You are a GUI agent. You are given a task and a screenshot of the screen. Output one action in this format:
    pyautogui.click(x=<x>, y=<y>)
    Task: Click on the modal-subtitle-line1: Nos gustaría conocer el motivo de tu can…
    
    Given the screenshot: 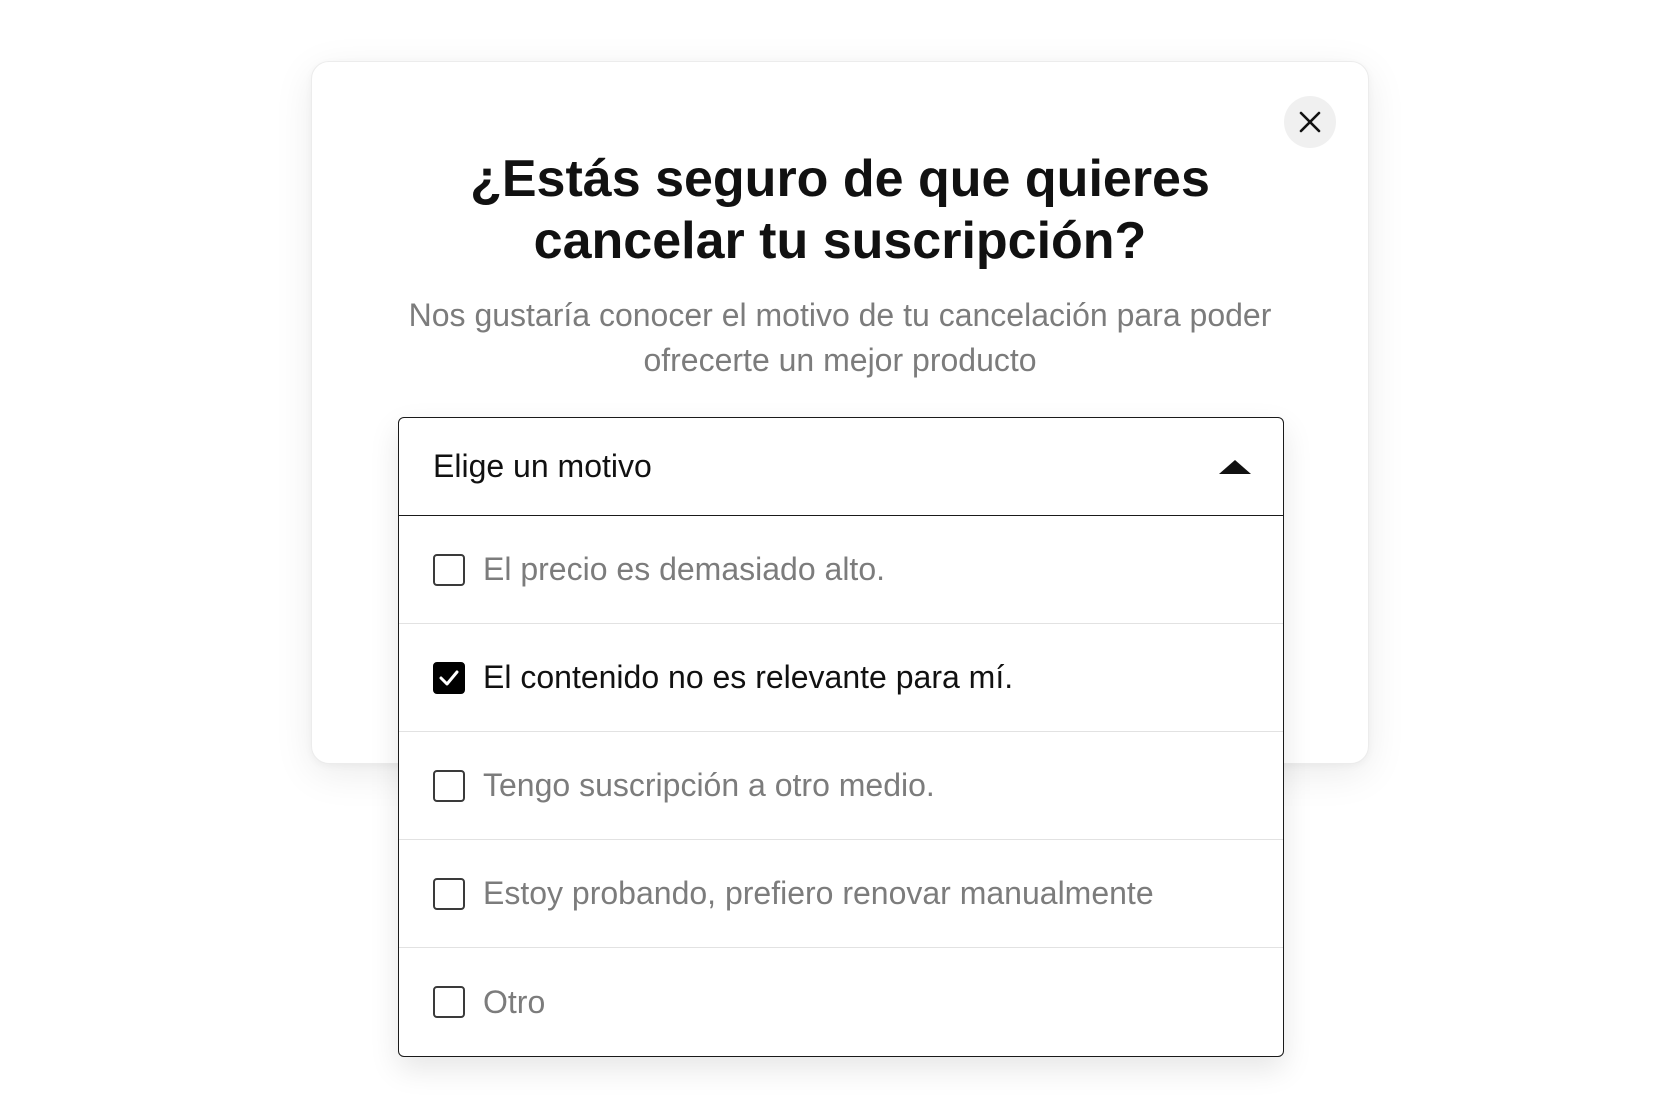 What is the action you would take?
    pyautogui.click(x=840, y=315)
    